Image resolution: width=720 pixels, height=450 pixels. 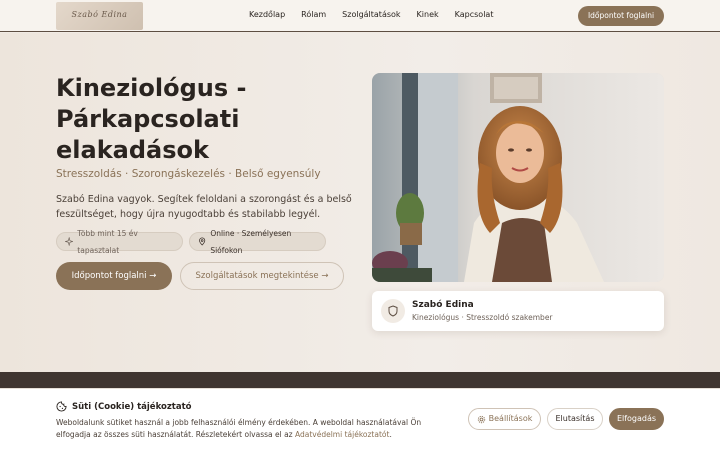 I want to click on booking-button: Időpontot foglalni →, so click(x=114, y=276).